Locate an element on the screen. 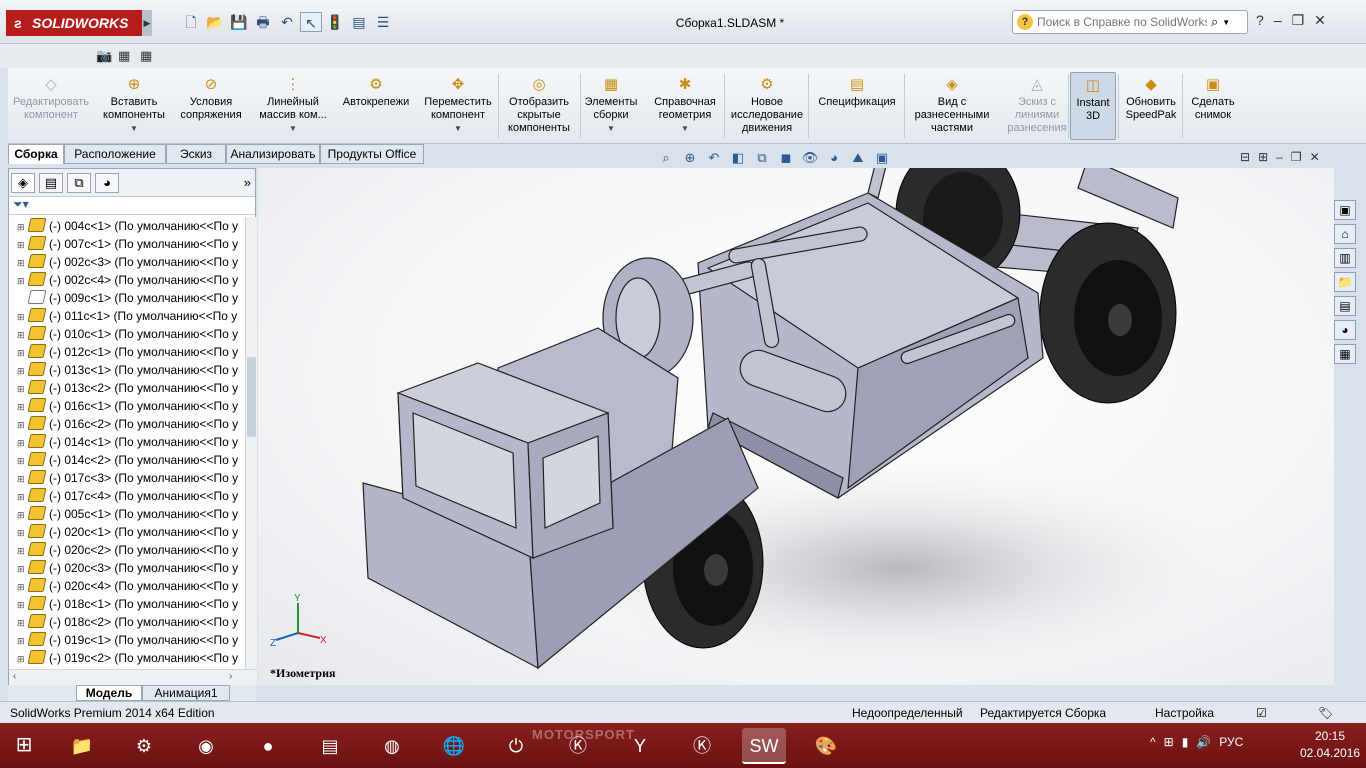 The width and height of the screenshot is (1366, 768). viewport-close-icon: ✕ is located at coordinates (1315, 157).